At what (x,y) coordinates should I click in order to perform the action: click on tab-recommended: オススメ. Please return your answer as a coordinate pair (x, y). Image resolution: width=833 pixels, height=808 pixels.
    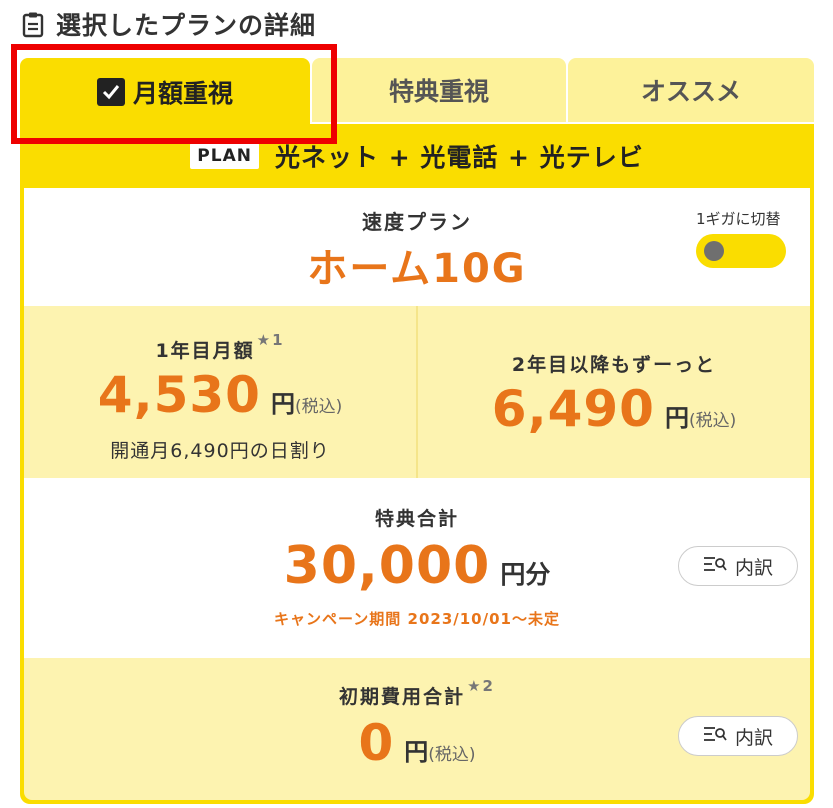
    Looking at the image, I should click on (691, 90).